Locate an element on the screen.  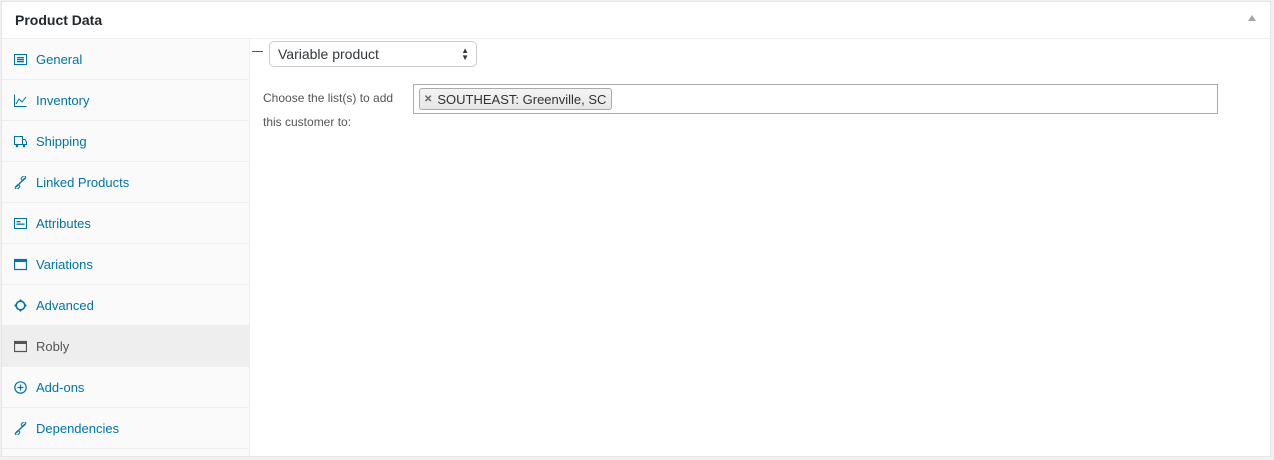
general-icon is located at coordinates (20, 59).